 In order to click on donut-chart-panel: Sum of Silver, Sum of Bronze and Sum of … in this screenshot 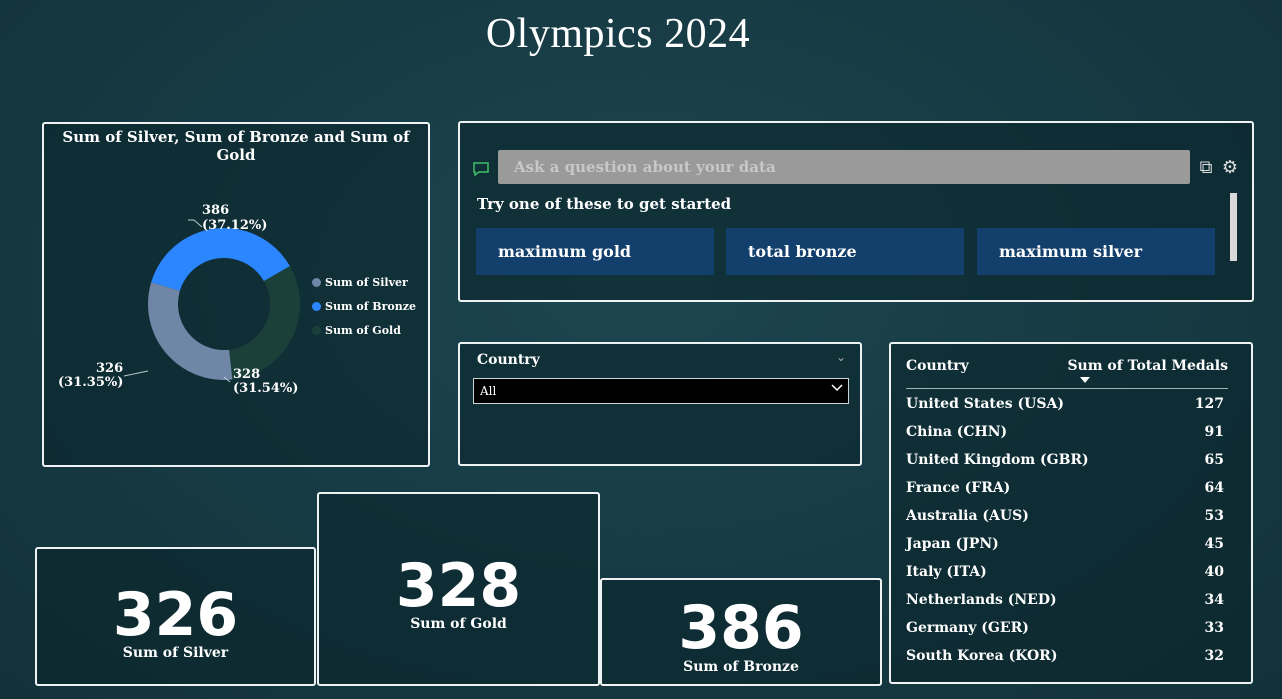, I will do `click(236, 294)`.